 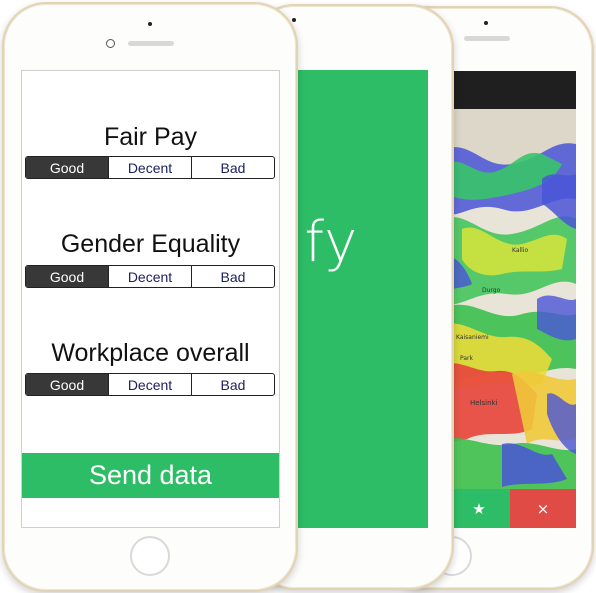 I want to click on star-icon: ★, so click(x=479, y=508).